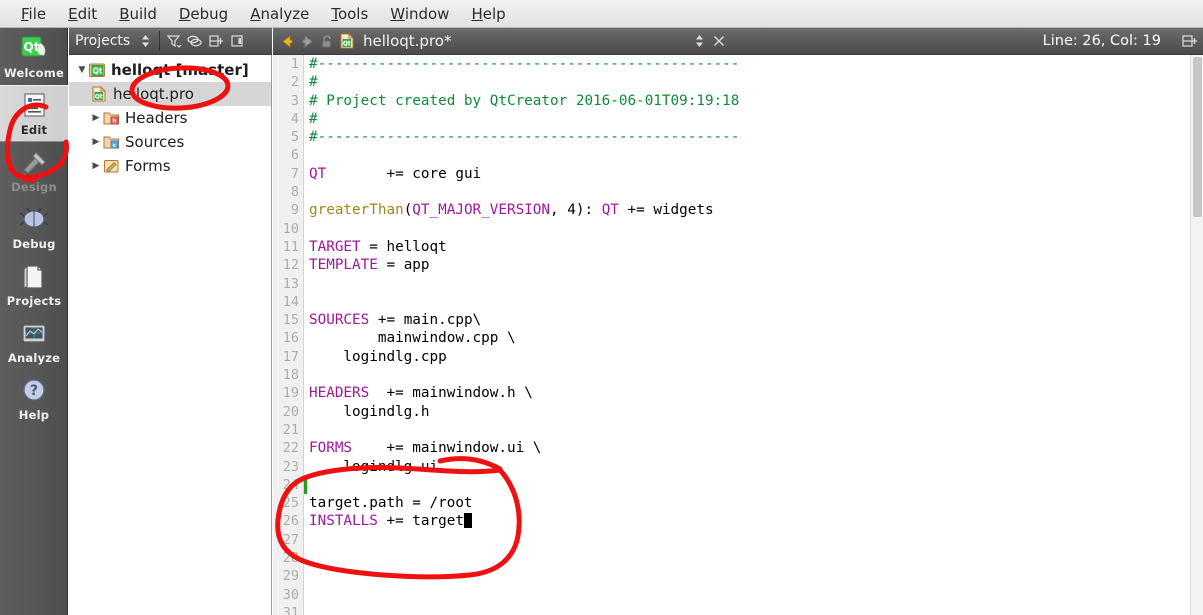 The image size is (1203, 615). Describe the element at coordinates (34, 129) in the screenshot. I see `sidebar-item-label: Edit` at that location.